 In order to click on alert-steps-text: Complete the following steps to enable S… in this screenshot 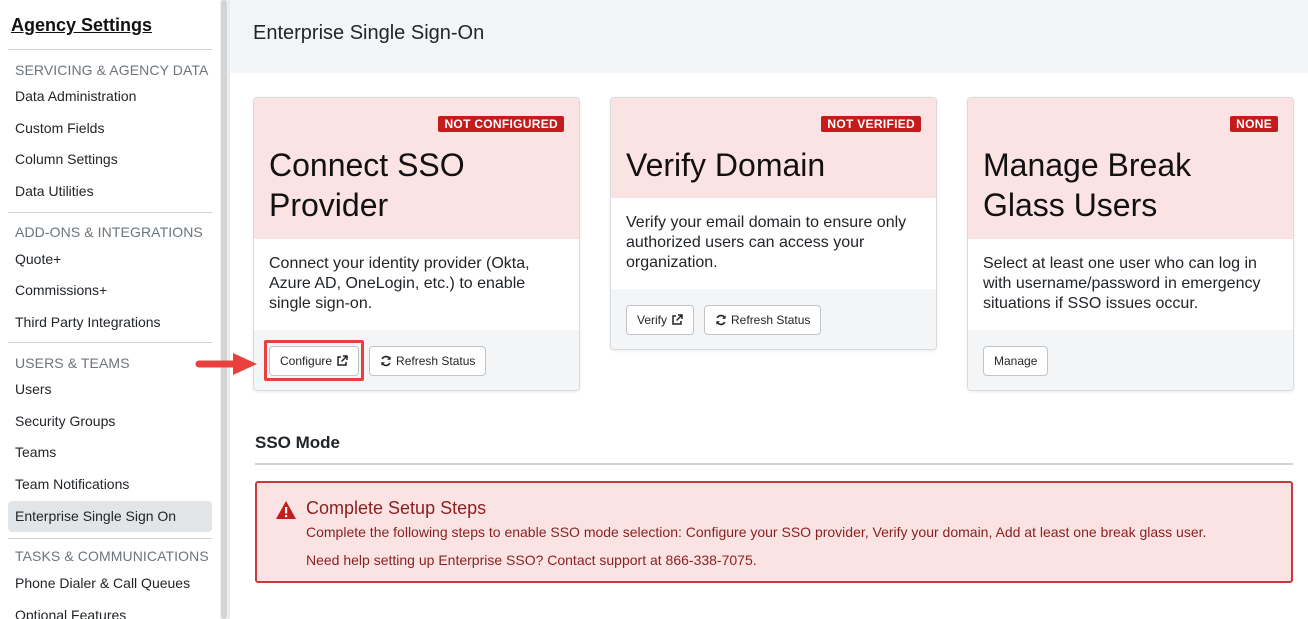, I will do `click(756, 532)`.